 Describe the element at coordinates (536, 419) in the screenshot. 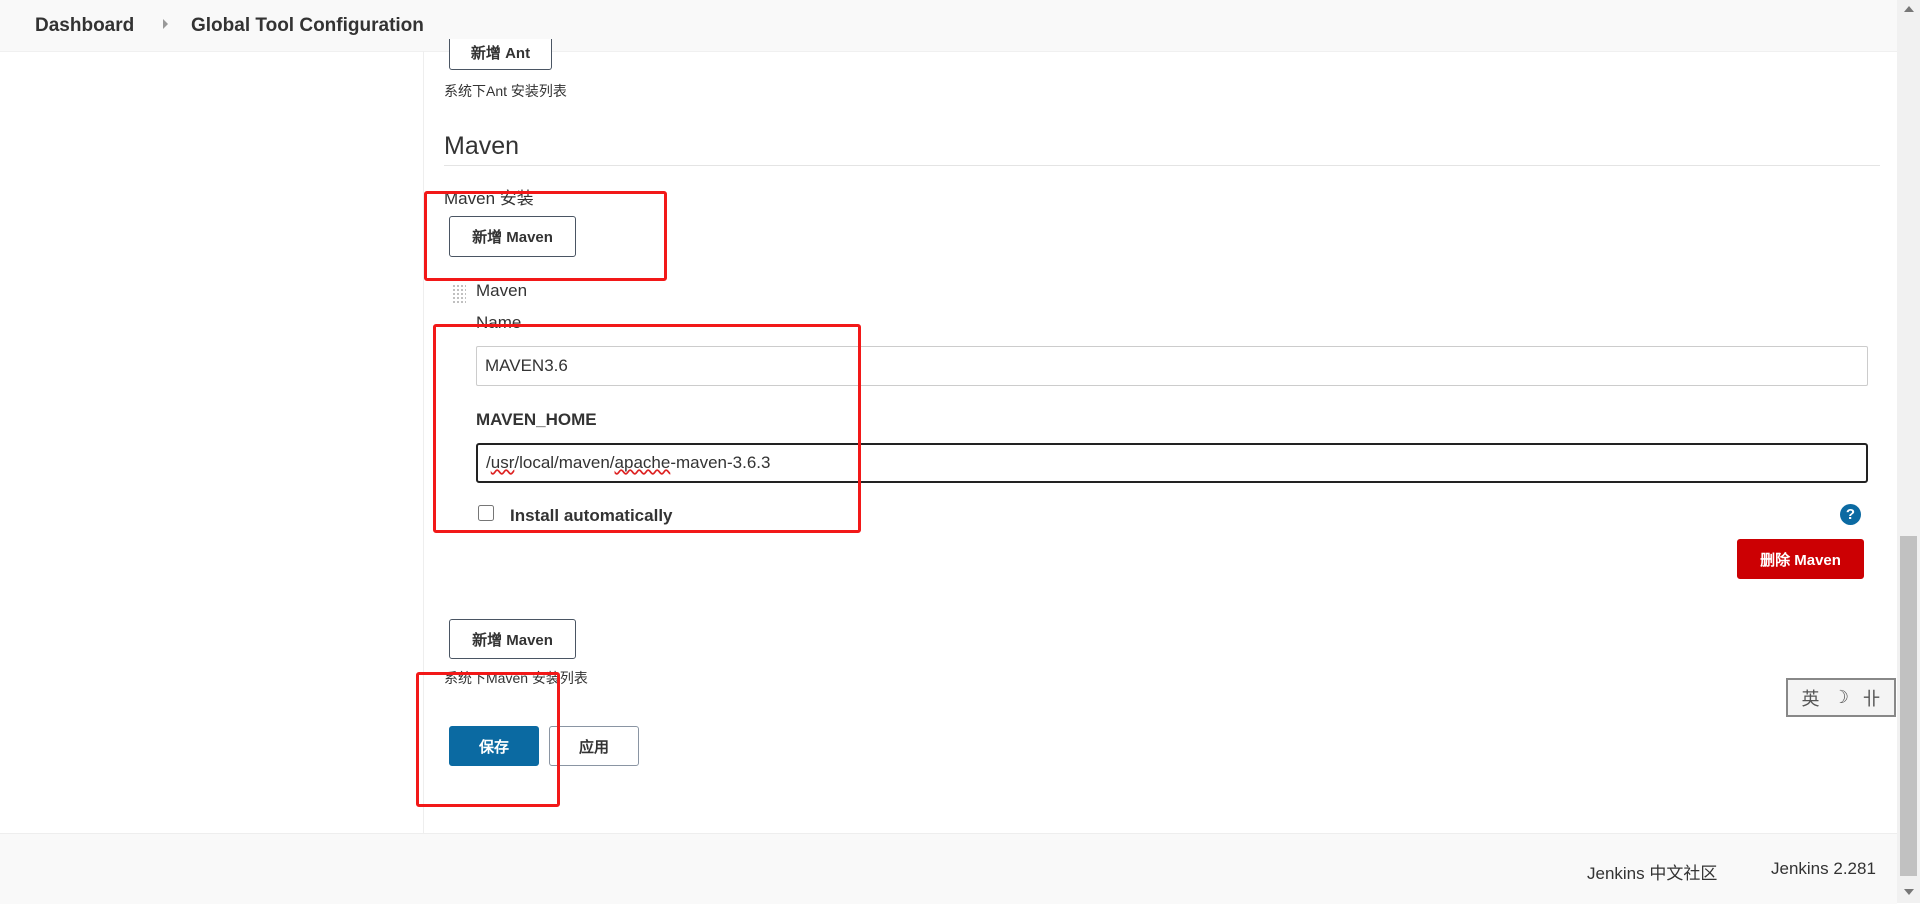

I see `maven-home-label: MAVEN_HOME` at that location.